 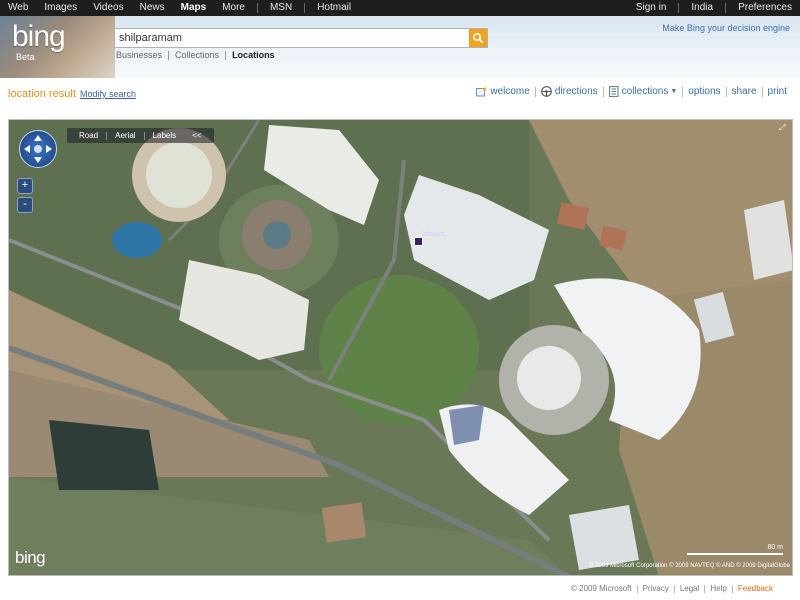 I want to click on map-style-bar: Road Aerial Labels <<, so click(x=140, y=135).